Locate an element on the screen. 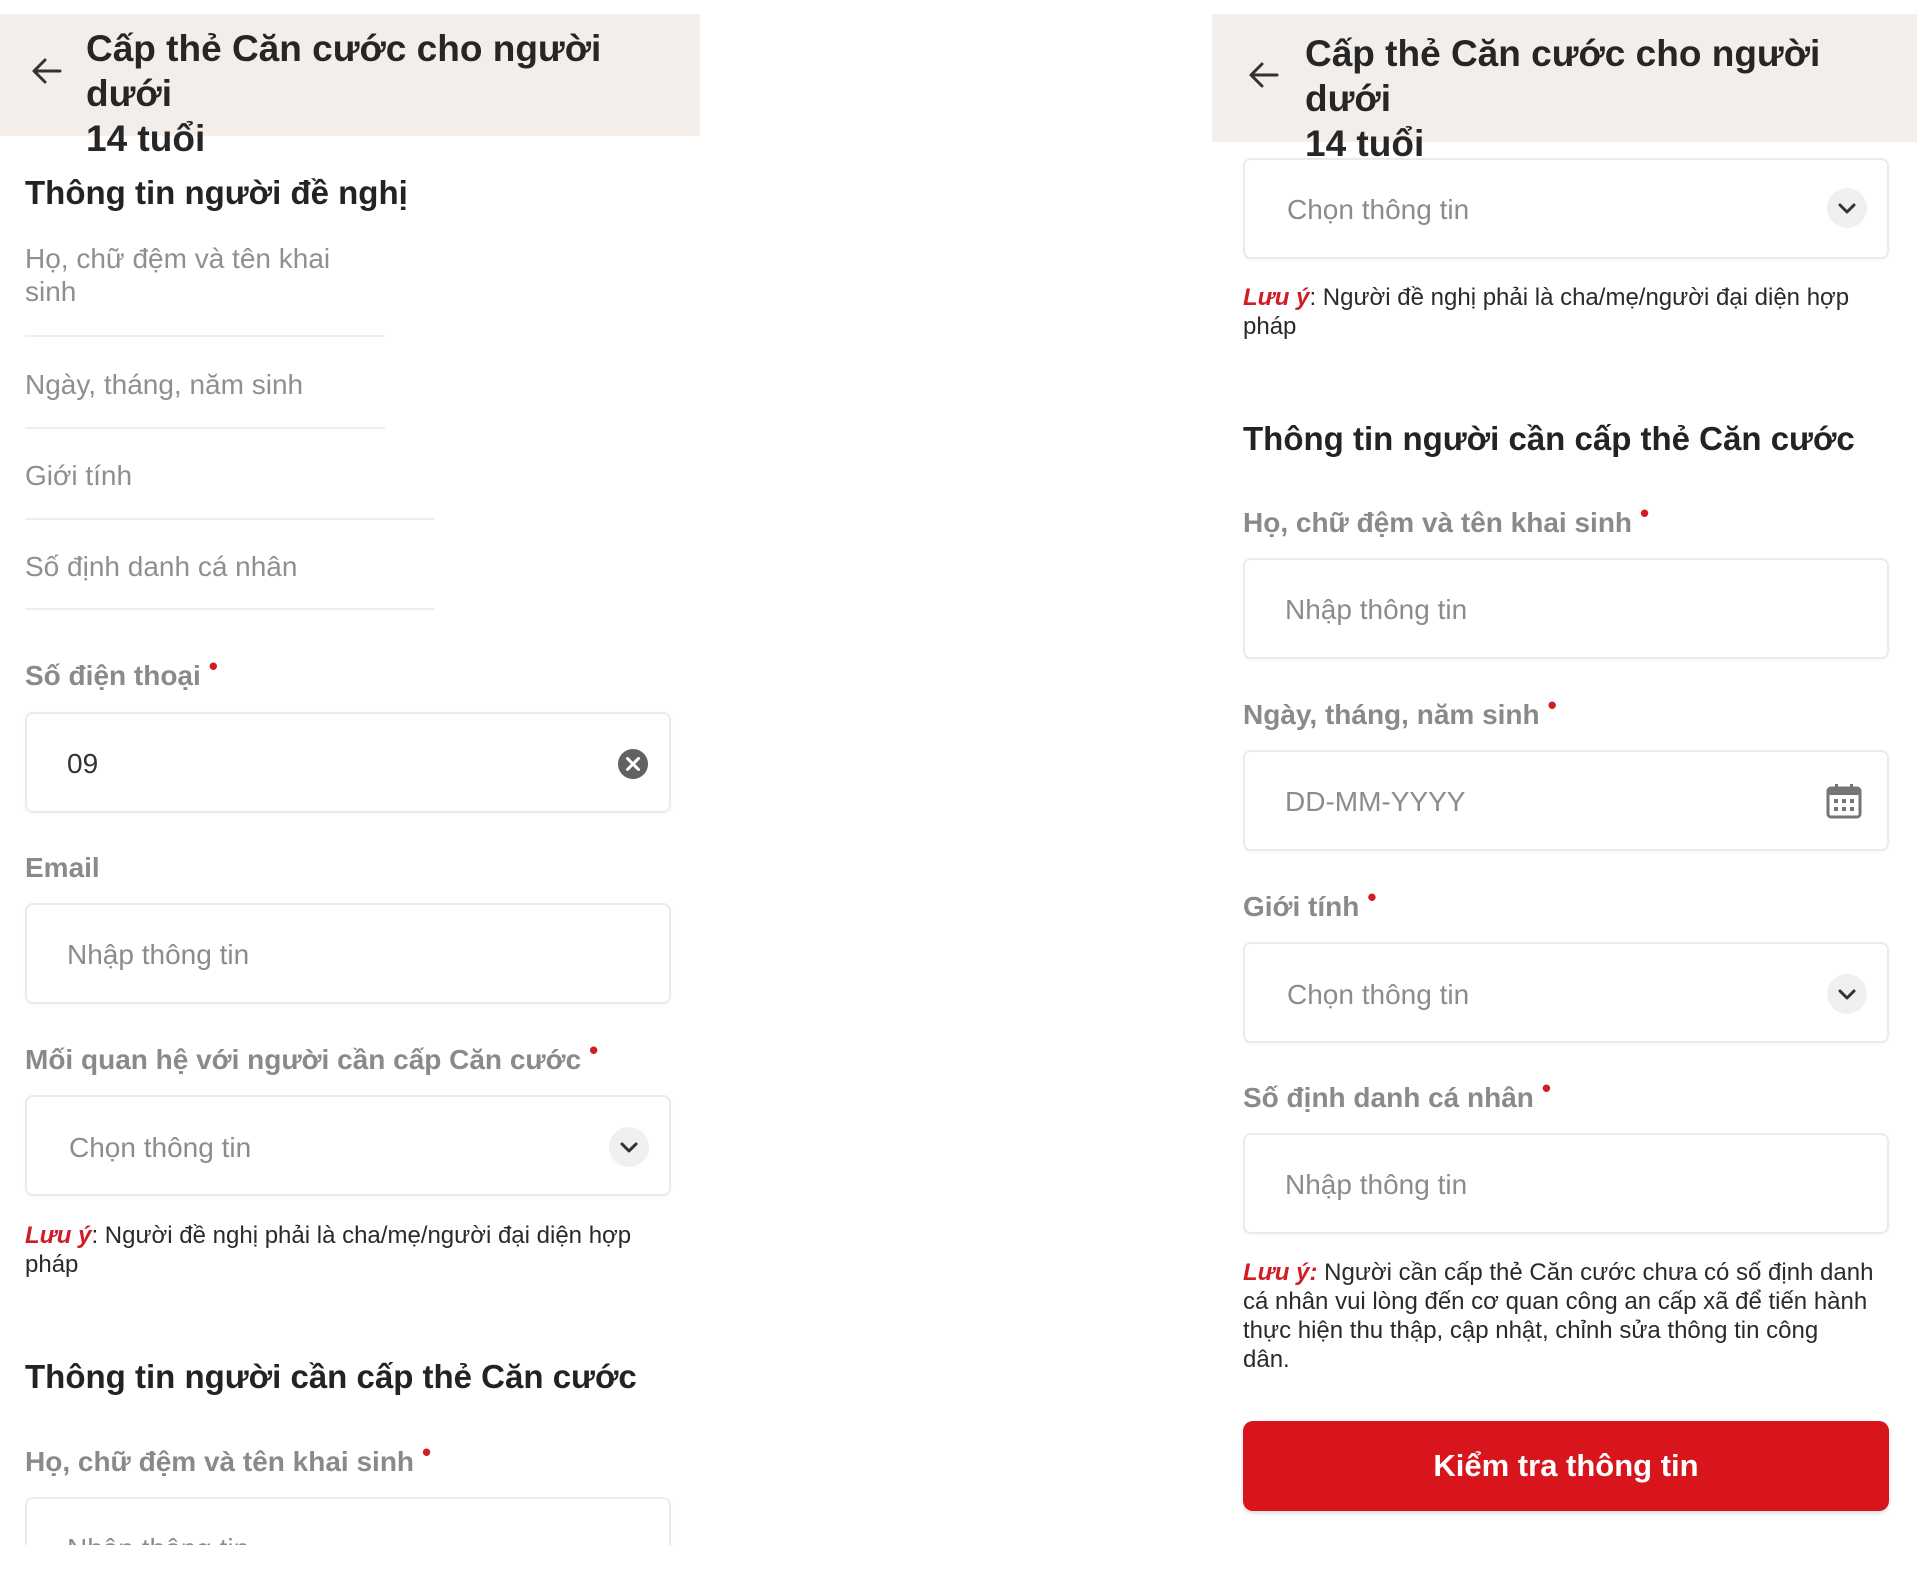 This screenshot has width=1920, height=1577. gender-label: Giới tính • is located at coordinates (1310, 902).